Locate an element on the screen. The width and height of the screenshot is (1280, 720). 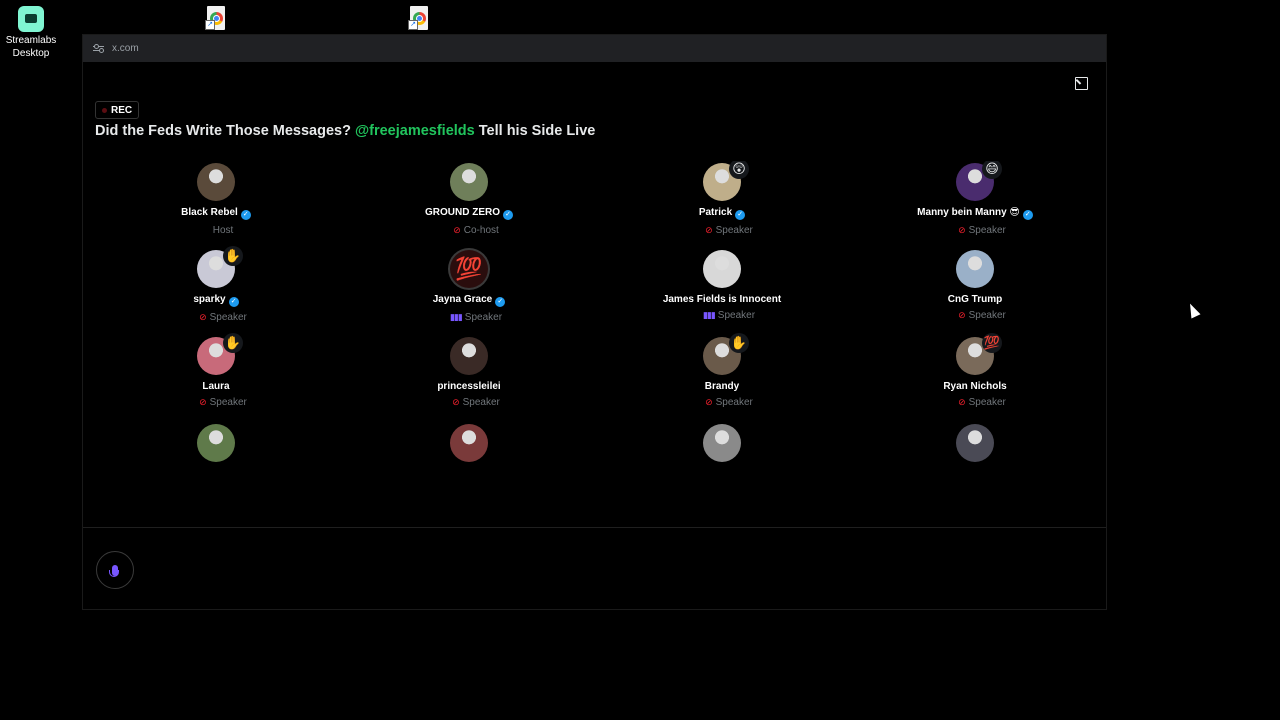
avatar: 😄 is located at coordinates (979, 181).